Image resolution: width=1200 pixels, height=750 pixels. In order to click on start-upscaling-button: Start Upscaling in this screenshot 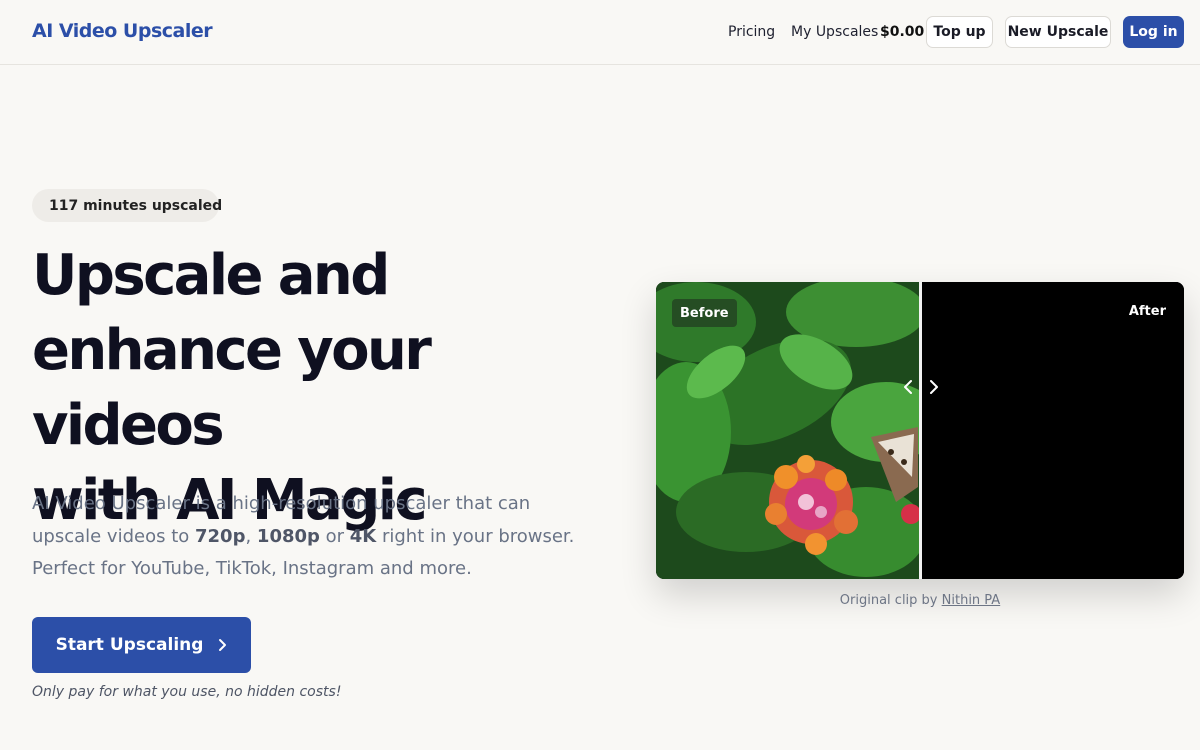, I will do `click(141, 645)`.